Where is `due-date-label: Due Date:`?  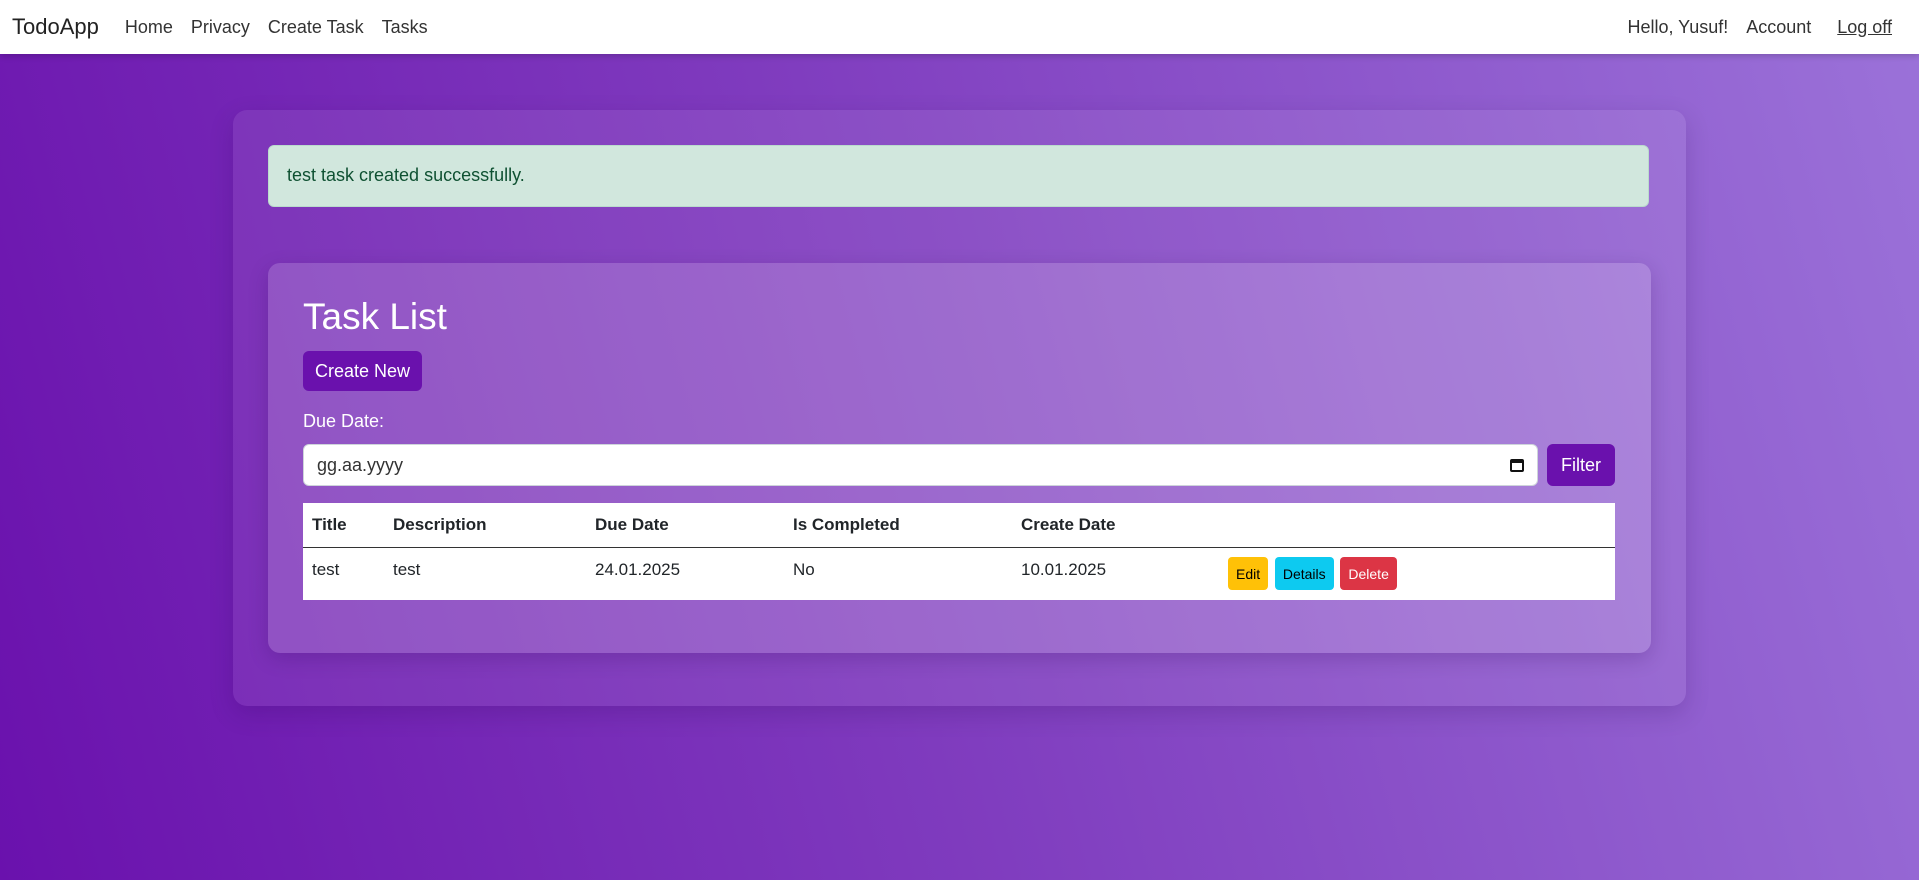 due-date-label: Due Date: is located at coordinates (344, 421).